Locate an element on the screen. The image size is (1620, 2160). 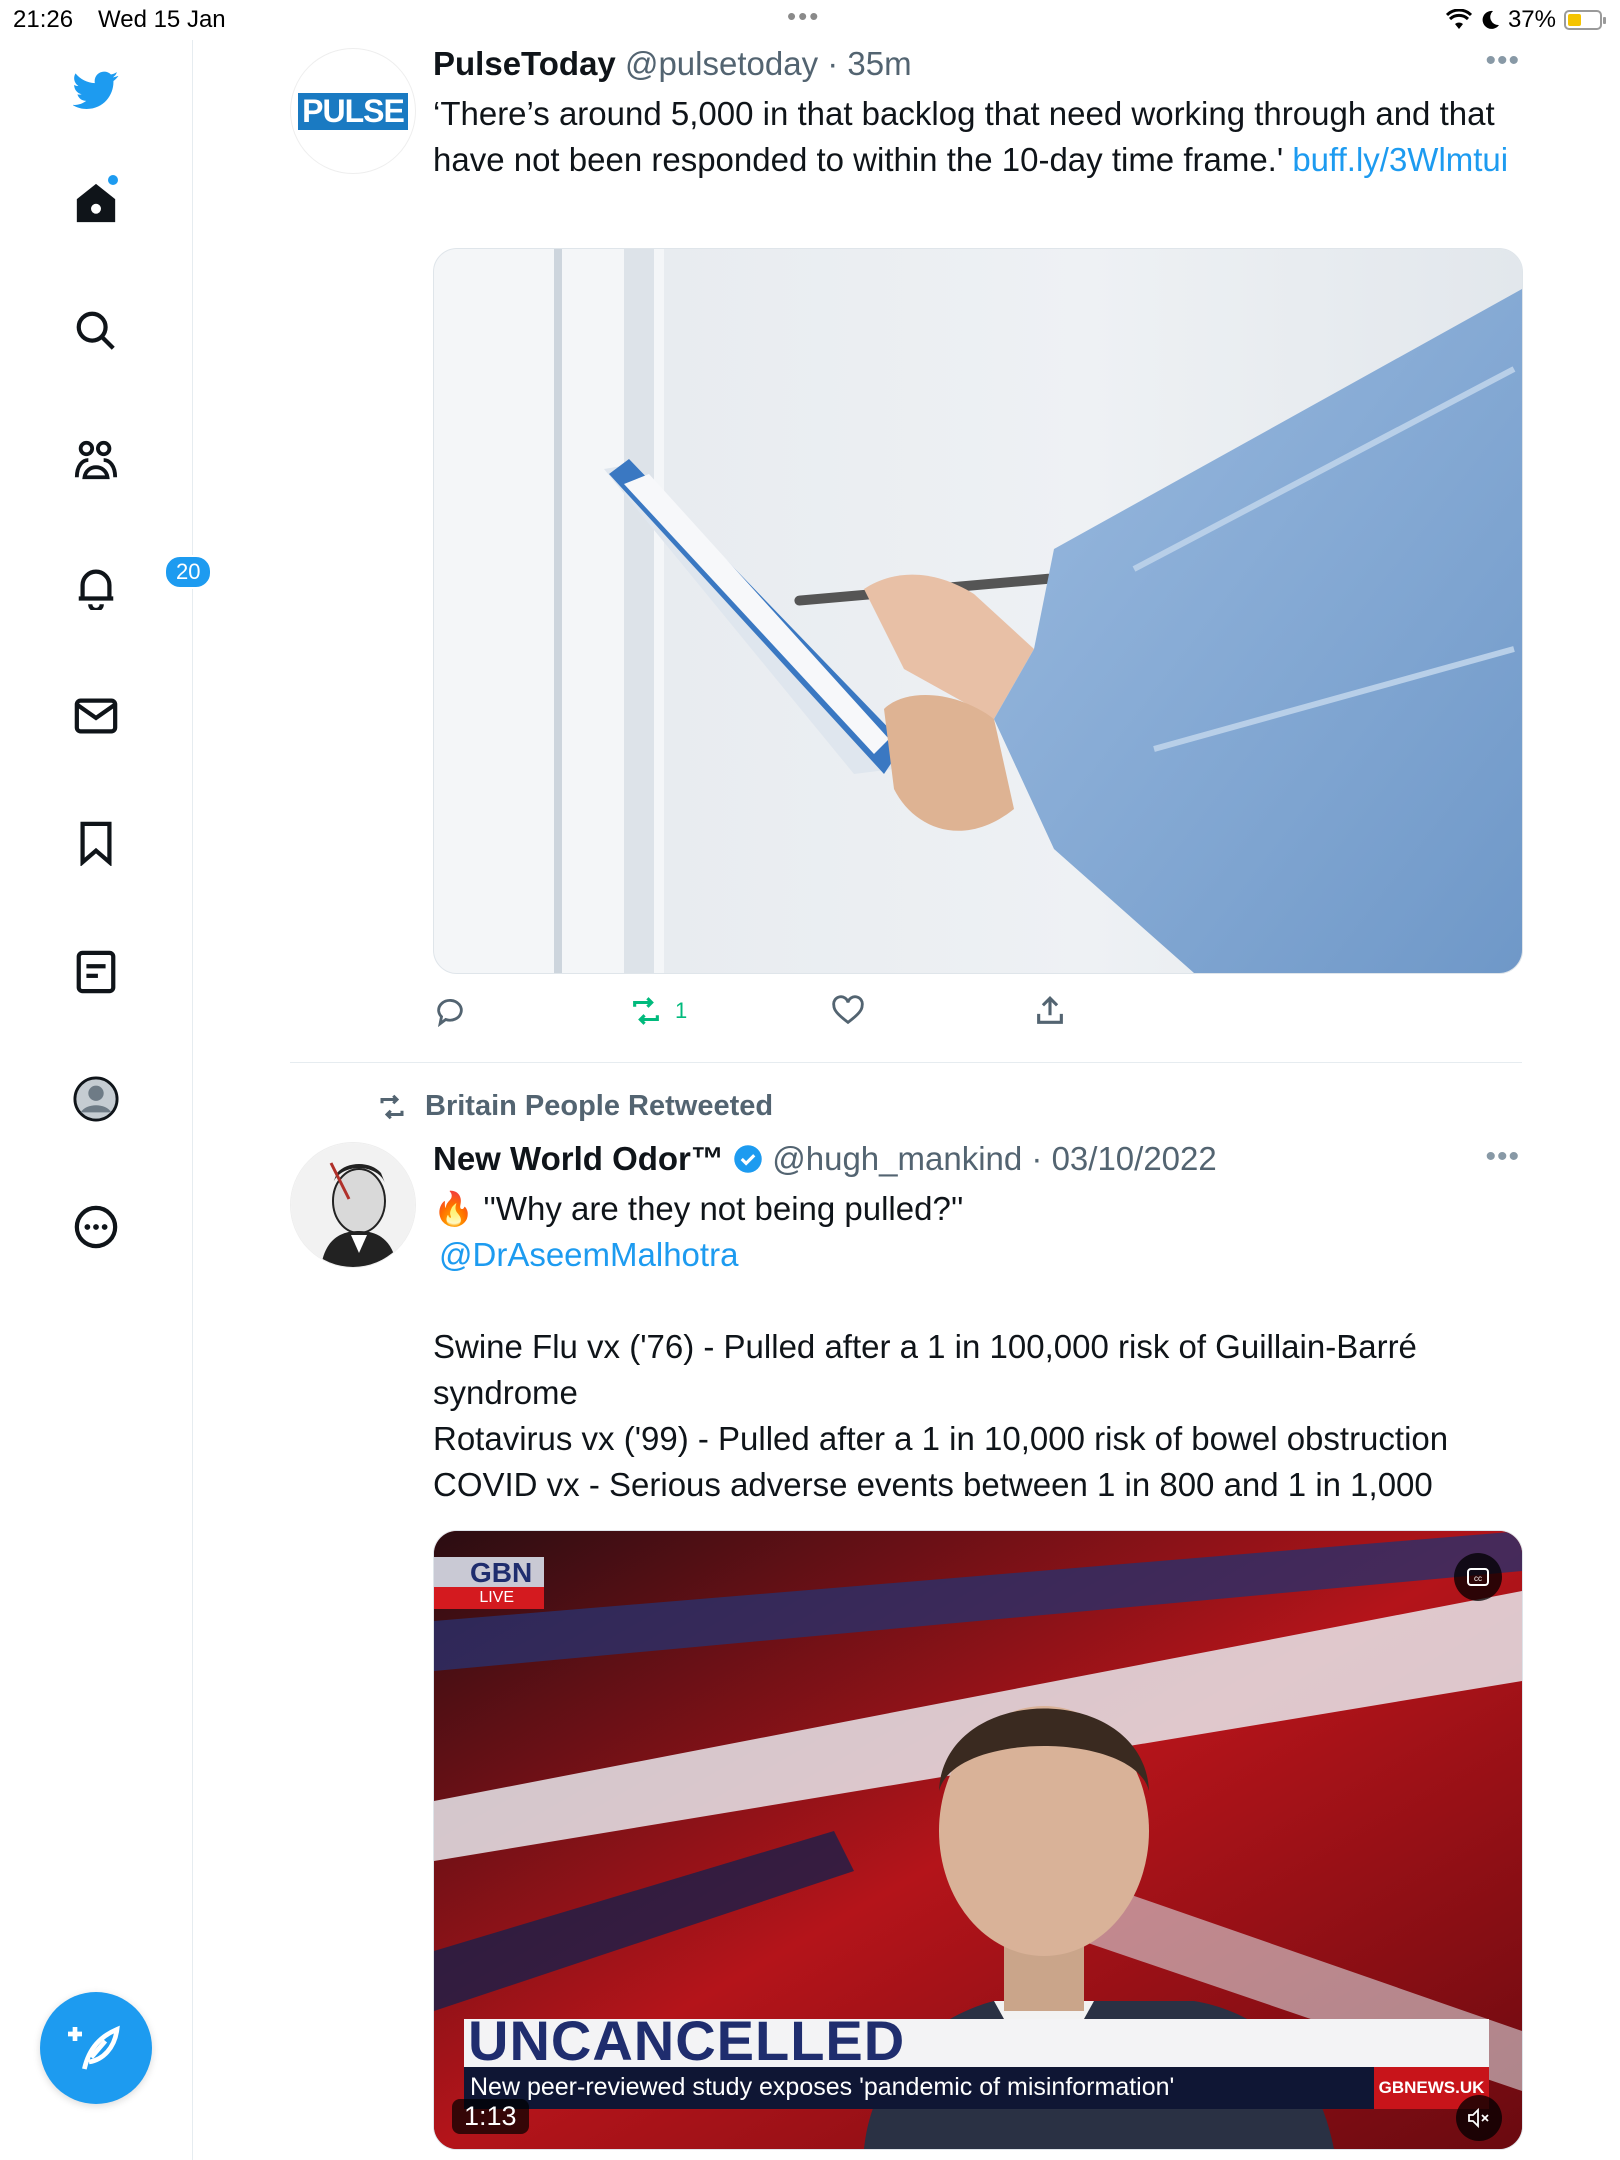
tweet-divider is located at coordinates (906, 1062).